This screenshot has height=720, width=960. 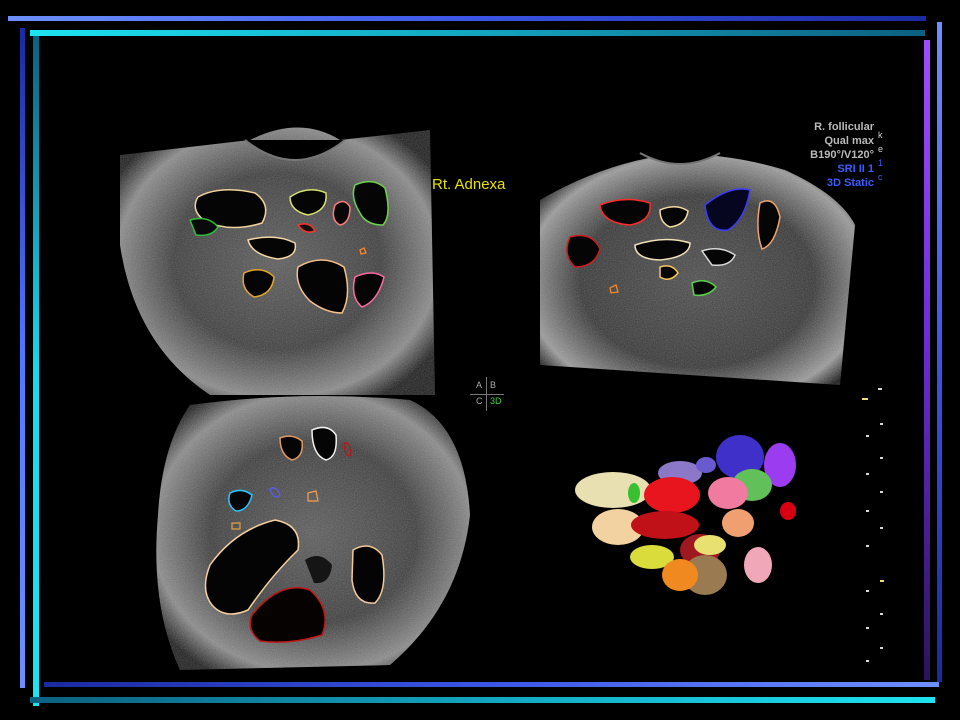 What do you see at coordinates (849, 141) in the screenshot?
I see `settings-line-2: Qual max` at bounding box center [849, 141].